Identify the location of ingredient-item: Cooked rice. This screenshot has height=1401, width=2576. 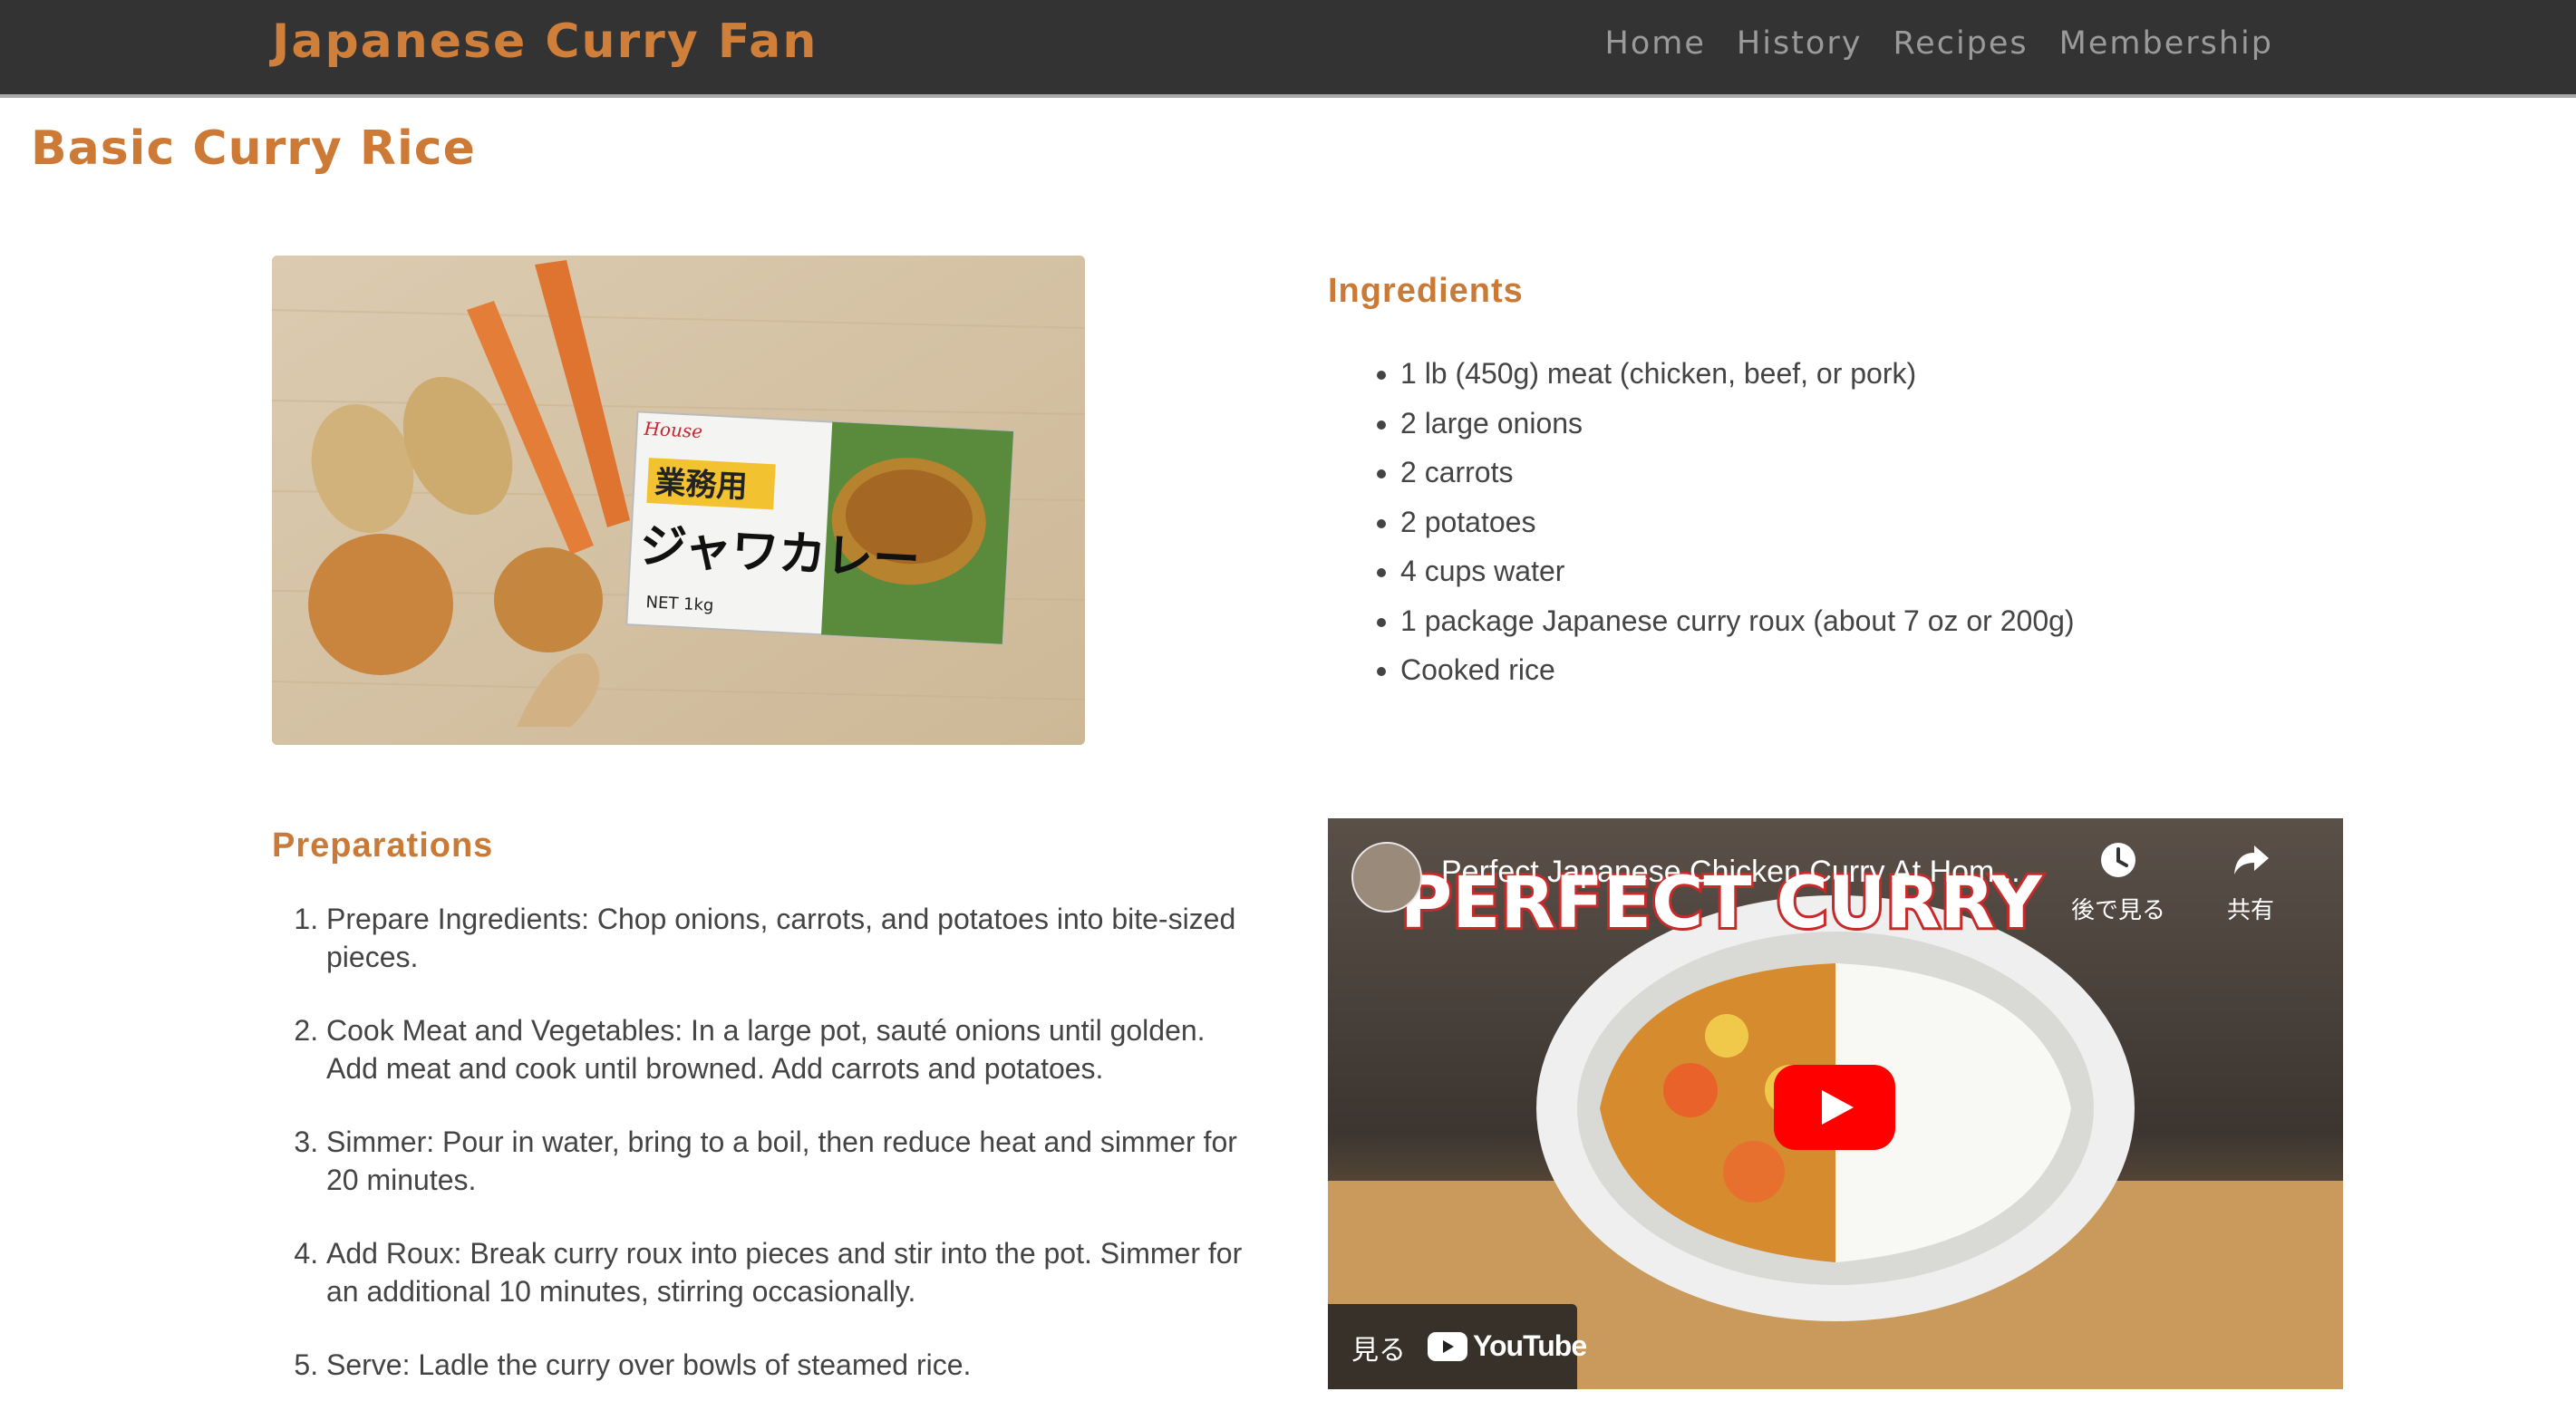
(1737, 670).